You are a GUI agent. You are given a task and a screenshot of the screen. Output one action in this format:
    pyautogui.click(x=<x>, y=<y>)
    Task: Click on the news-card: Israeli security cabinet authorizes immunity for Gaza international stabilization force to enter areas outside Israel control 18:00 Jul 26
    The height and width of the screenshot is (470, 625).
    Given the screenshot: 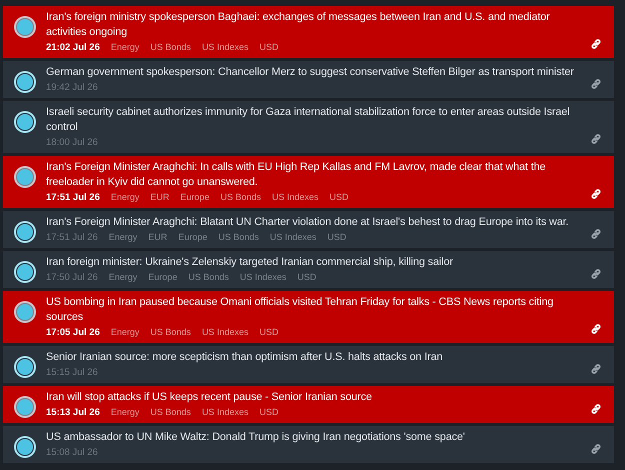 What is the action you would take?
    pyautogui.click(x=308, y=127)
    